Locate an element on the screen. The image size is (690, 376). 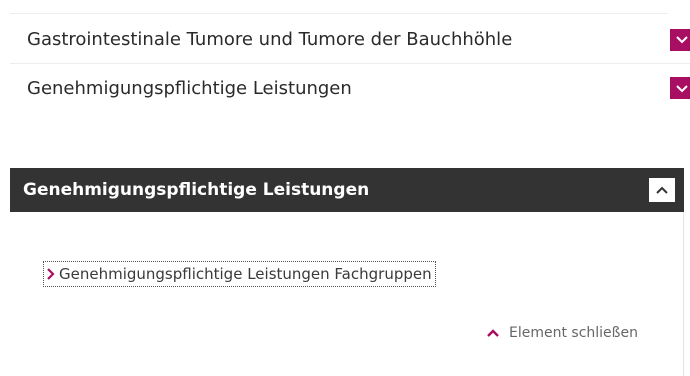
panel-border is located at coordinates (683, 294).